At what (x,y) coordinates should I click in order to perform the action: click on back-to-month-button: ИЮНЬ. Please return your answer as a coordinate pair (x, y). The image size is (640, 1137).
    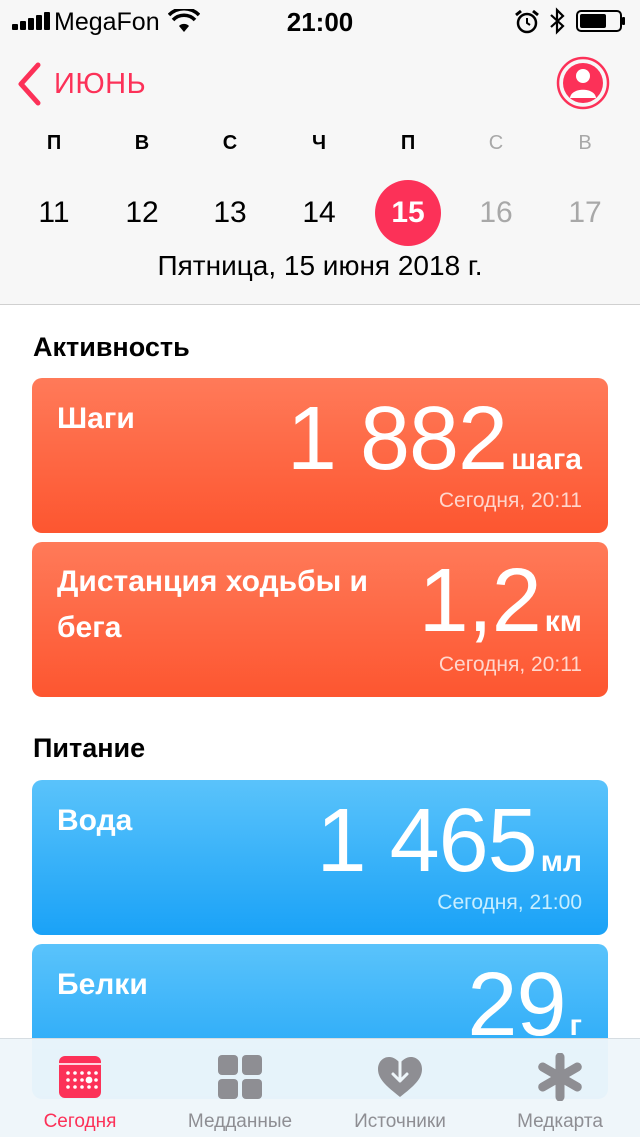
    Looking at the image, I should click on (81, 84).